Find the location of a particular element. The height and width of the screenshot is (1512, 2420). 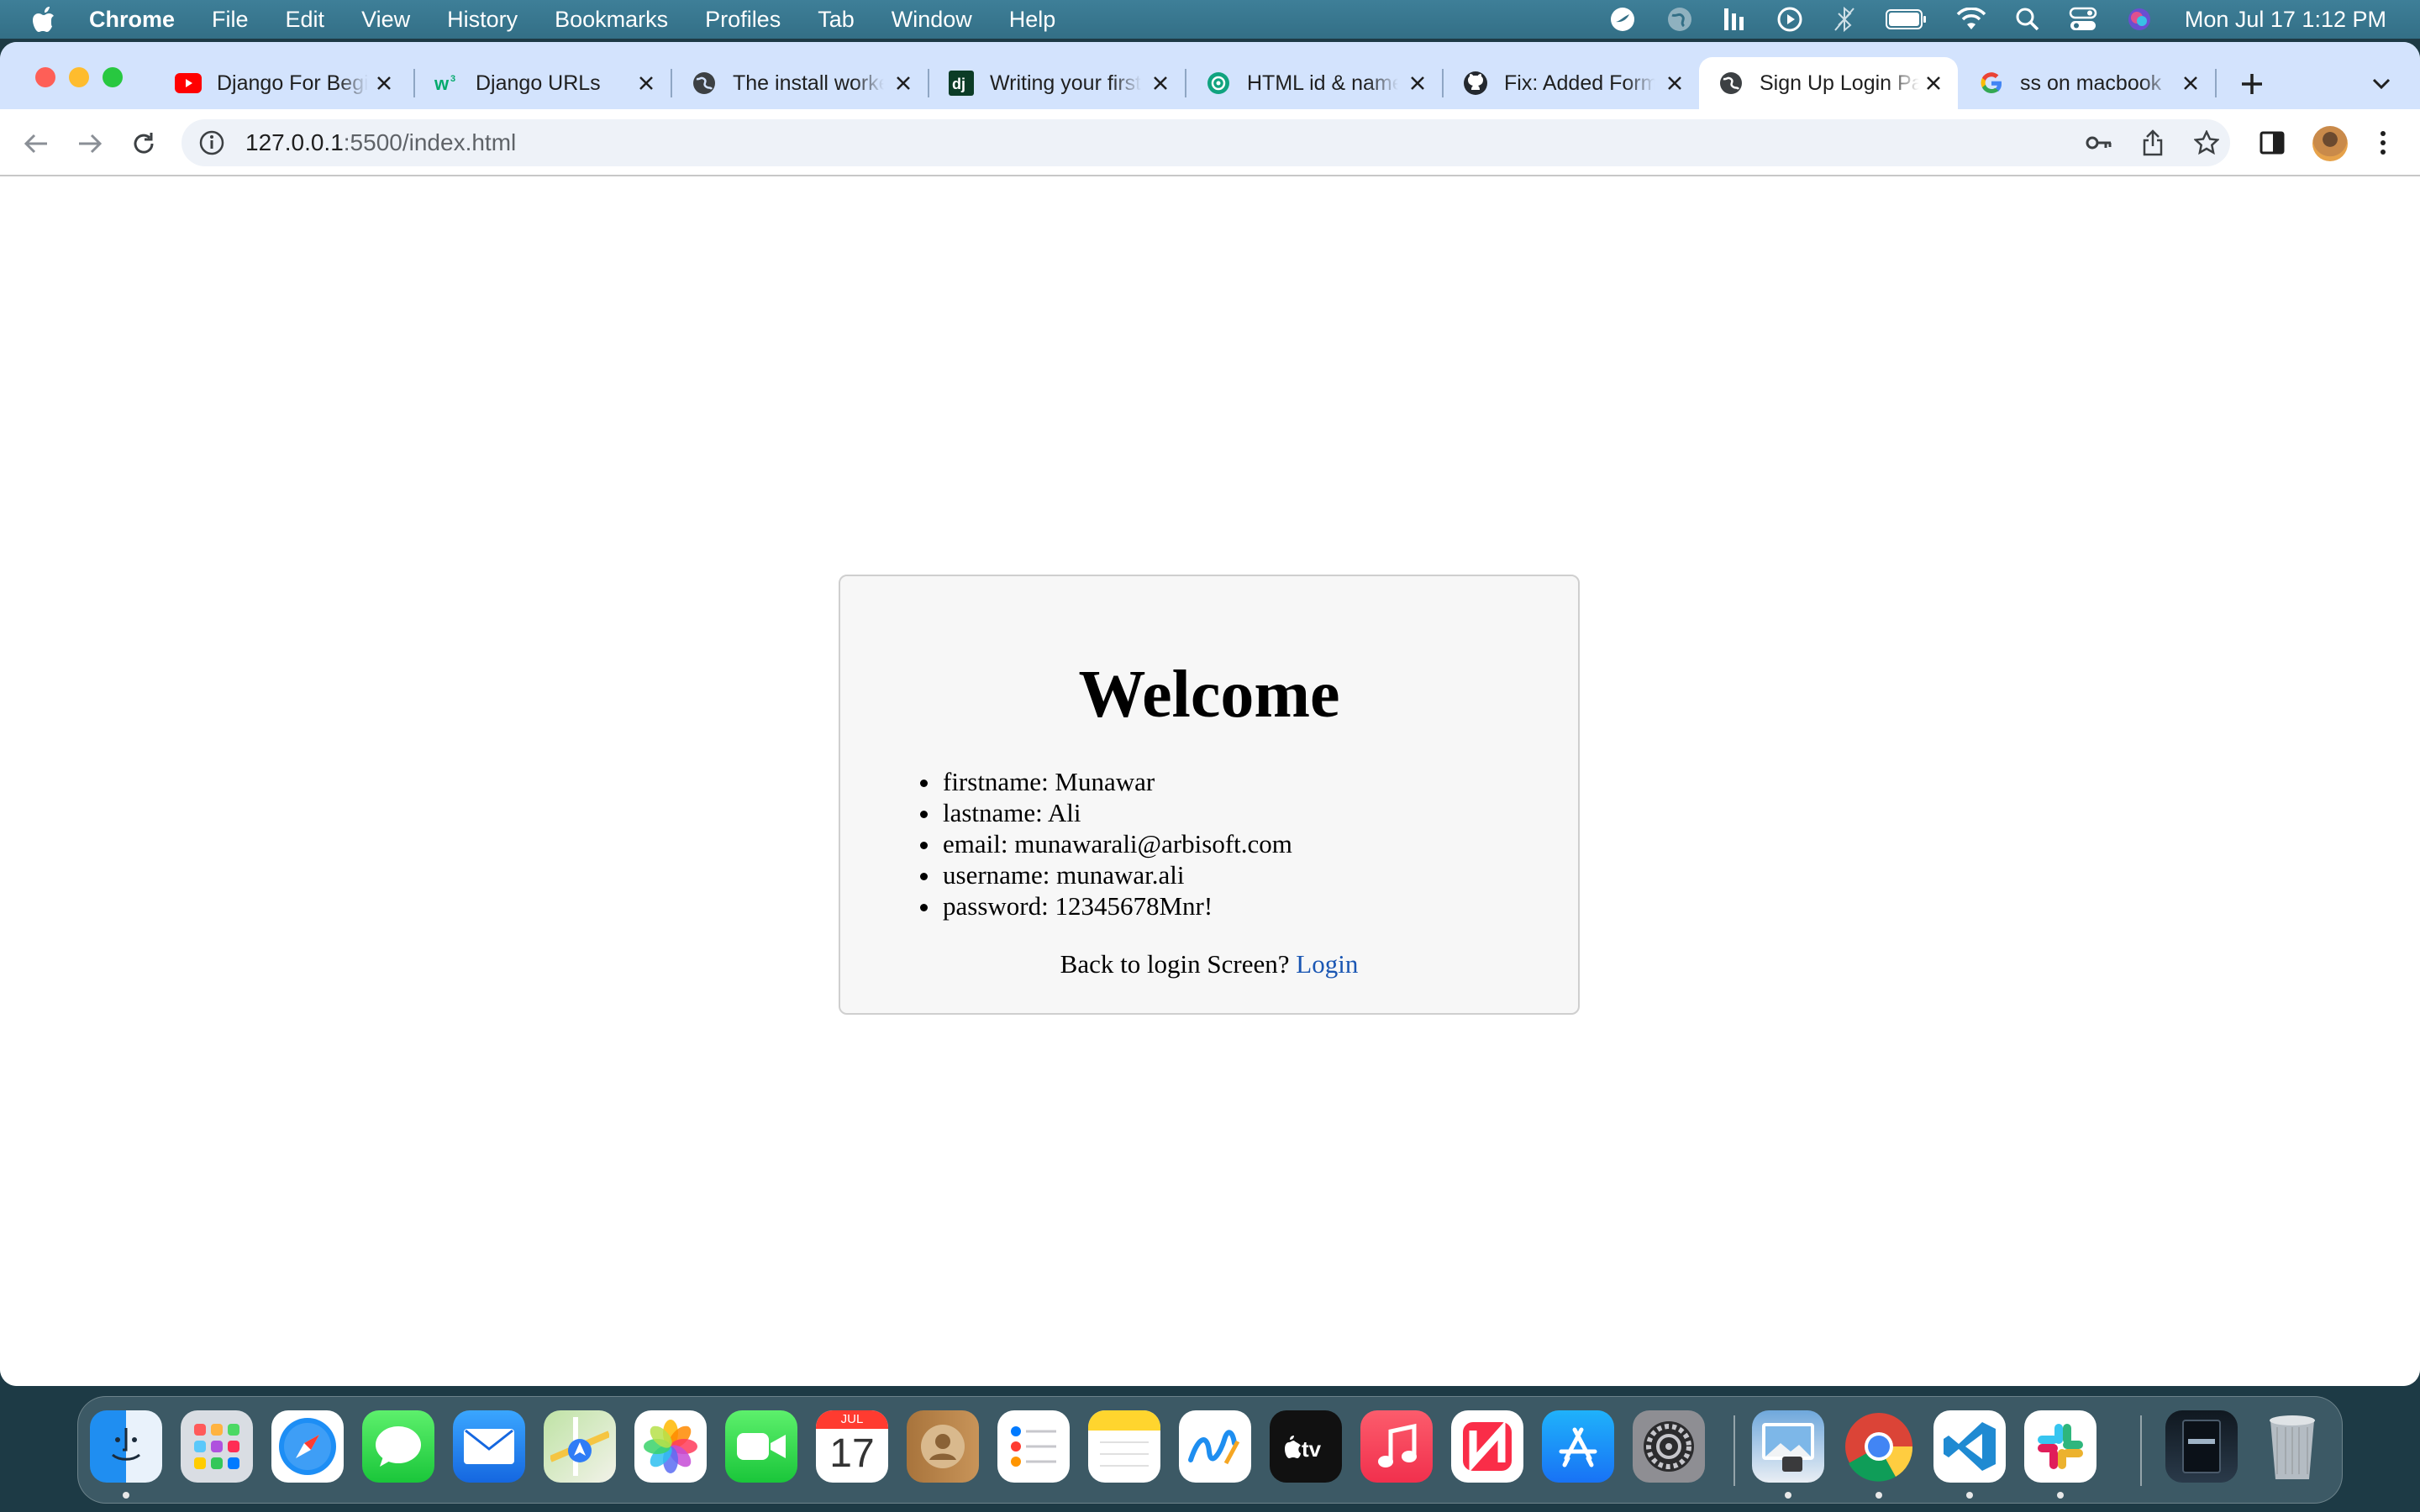

profile-avatar is located at coordinates (2330, 143).